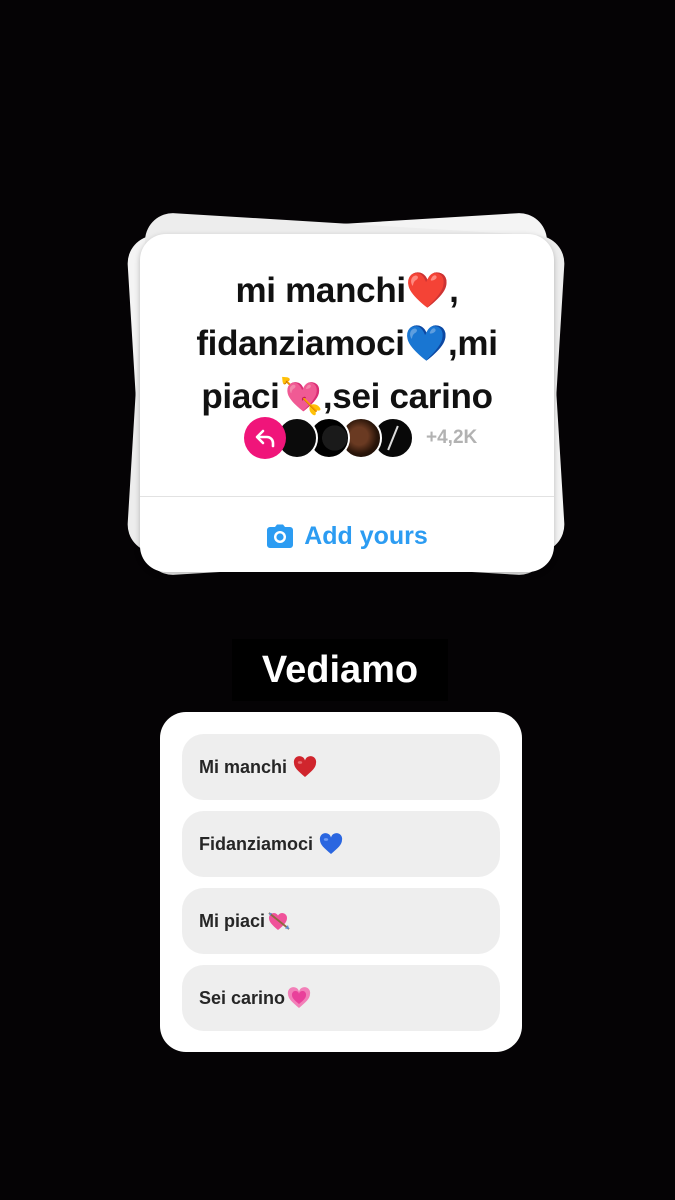 The height and width of the screenshot is (1200, 675). I want to click on add-yours-label: Add yours, so click(366, 535).